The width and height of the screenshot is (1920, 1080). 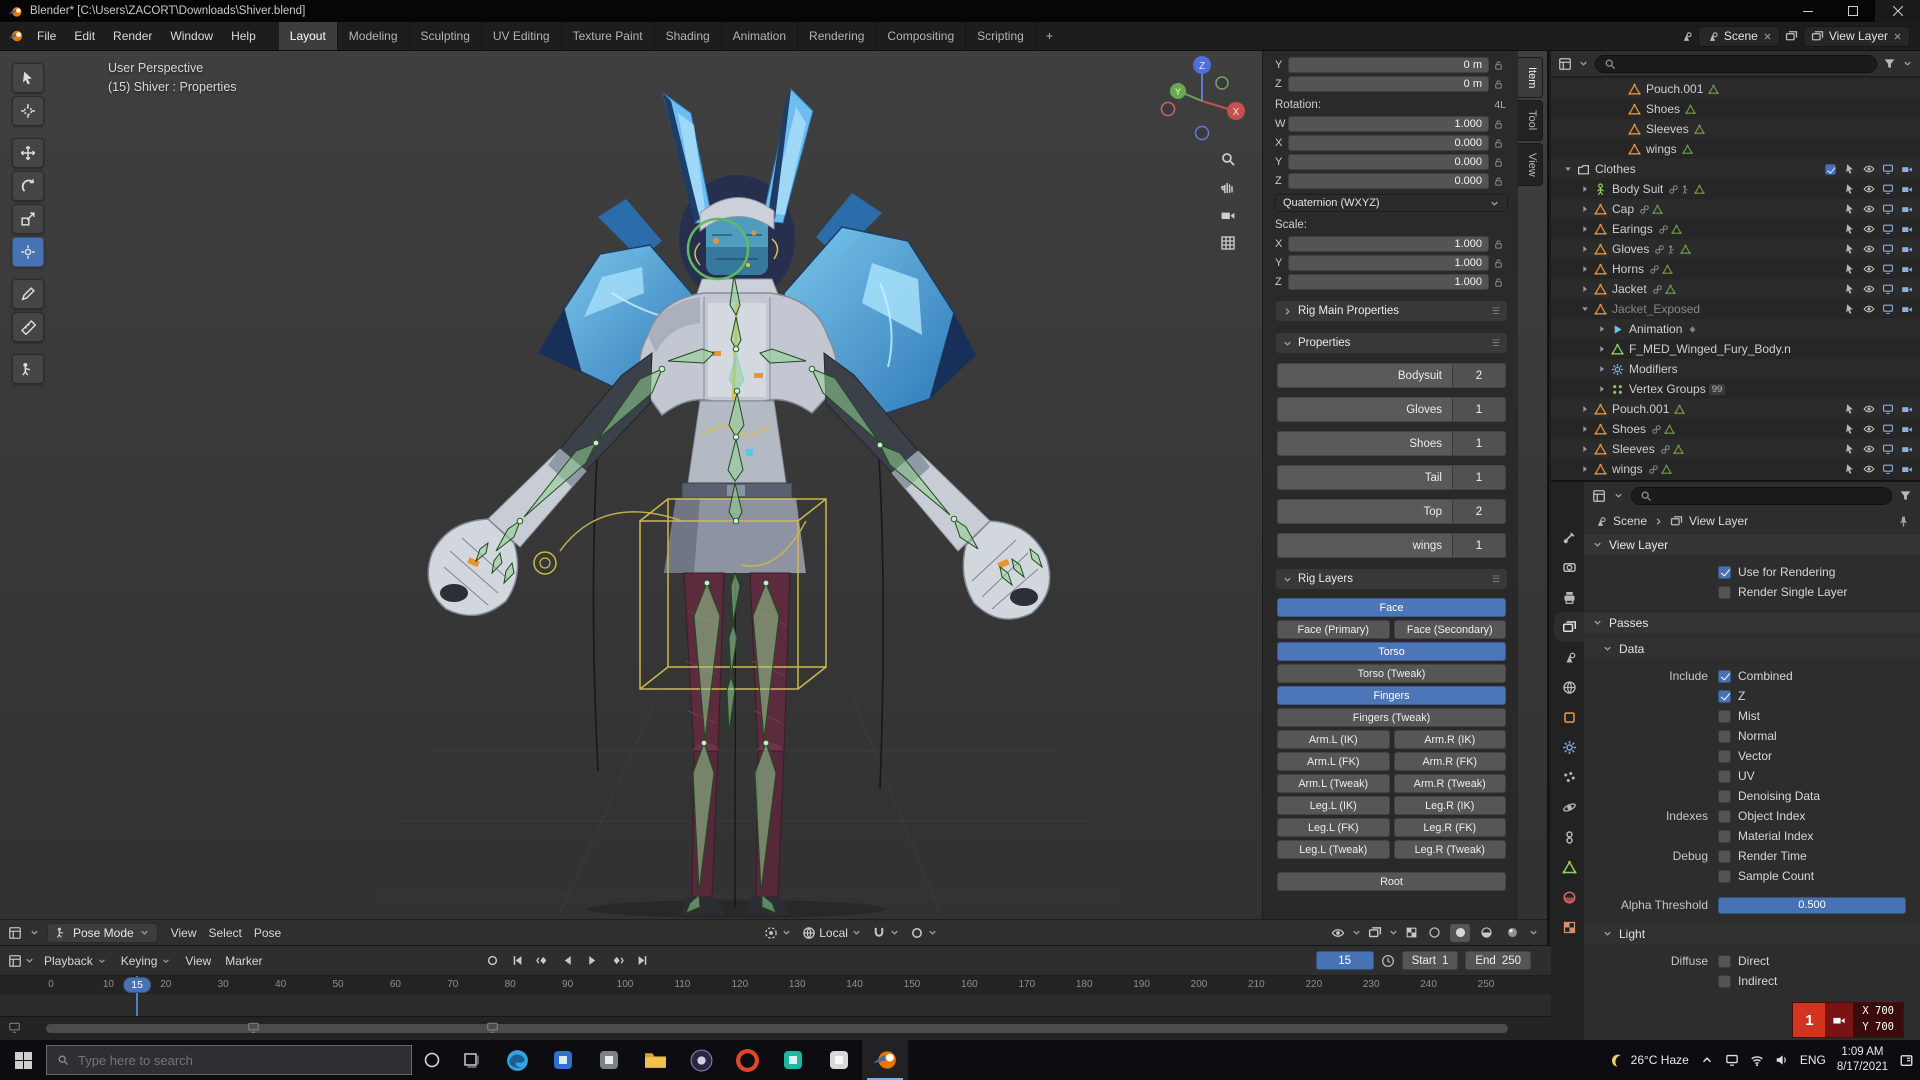 I want to click on rig-main-properties-panel-header: Rig Main Properties ☰, so click(x=1391, y=311).